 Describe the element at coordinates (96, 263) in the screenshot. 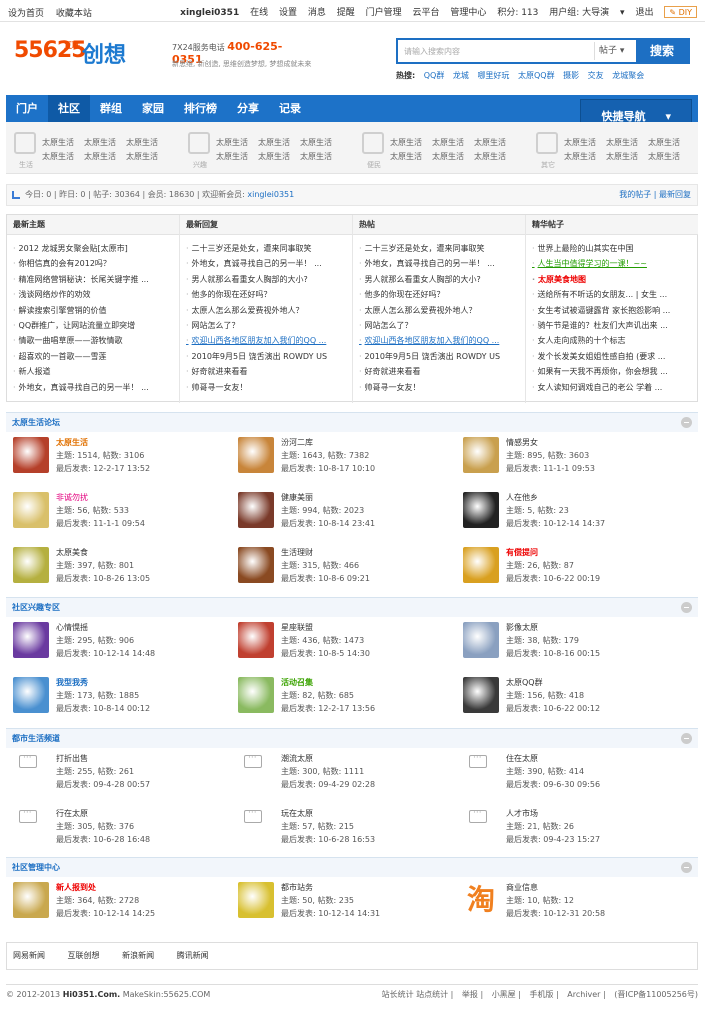

I see `post-link: 你相信真的会有2012吗？` at that location.